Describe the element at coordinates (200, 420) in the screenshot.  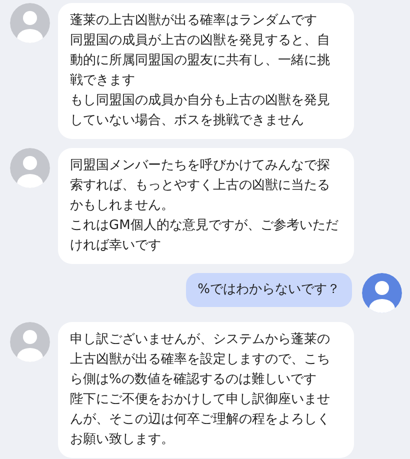
I see `message-text: 陛下にご不便をおかけして申し訳御座いませんが、そこの辺は何卒ご理解の程をよろしくお願い致します。` at that location.